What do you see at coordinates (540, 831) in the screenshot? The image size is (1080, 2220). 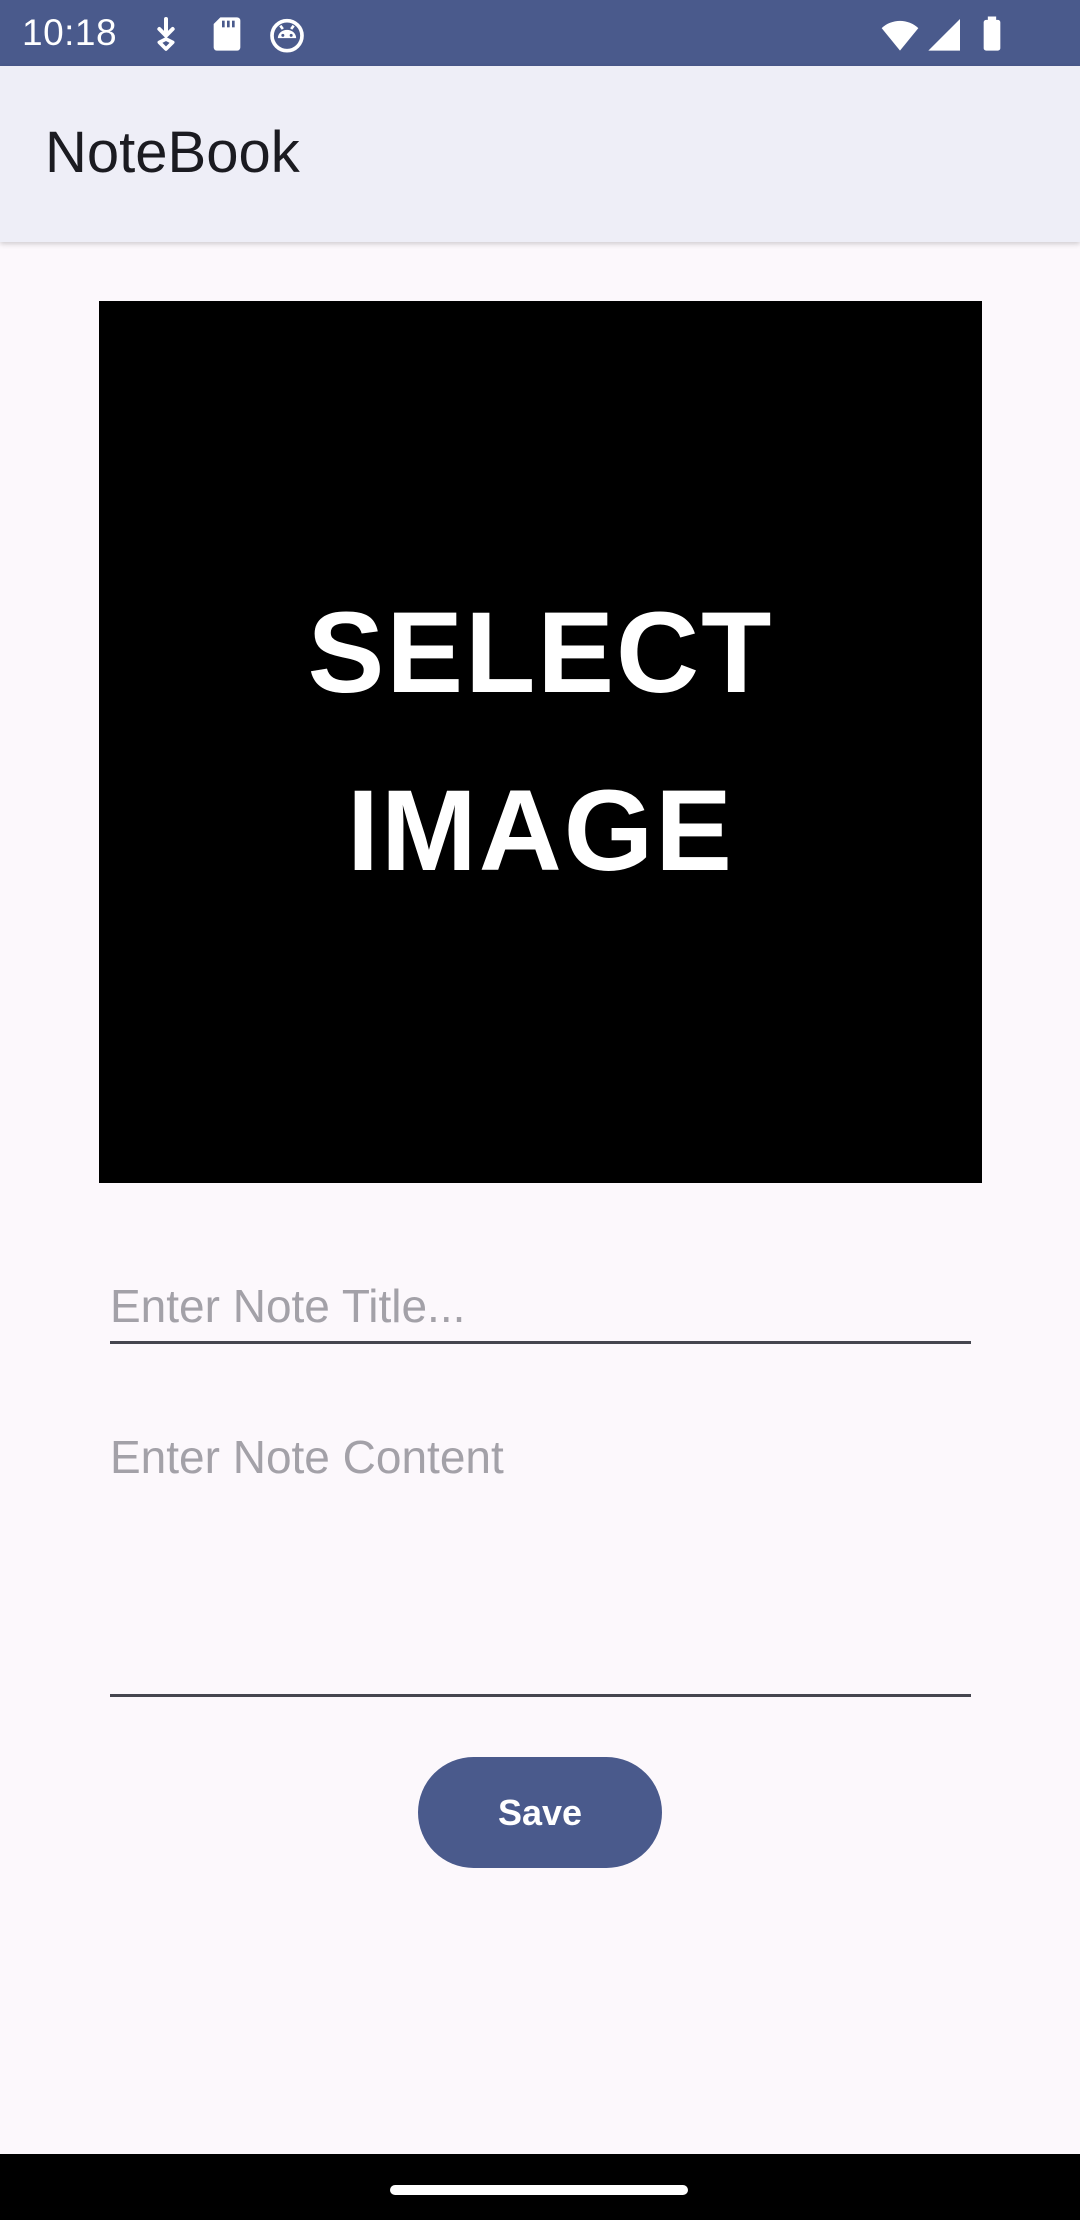 I see `select-image-line2: IMAGE` at bounding box center [540, 831].